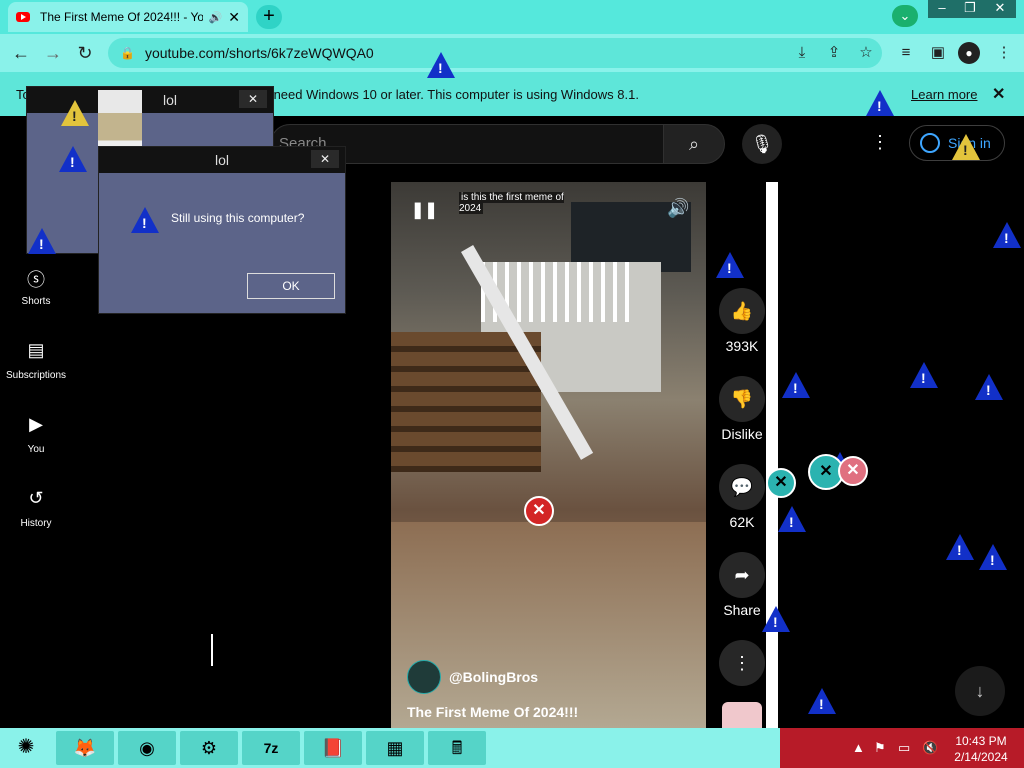  I want to click on ok-button: OK, so click(291, 286).